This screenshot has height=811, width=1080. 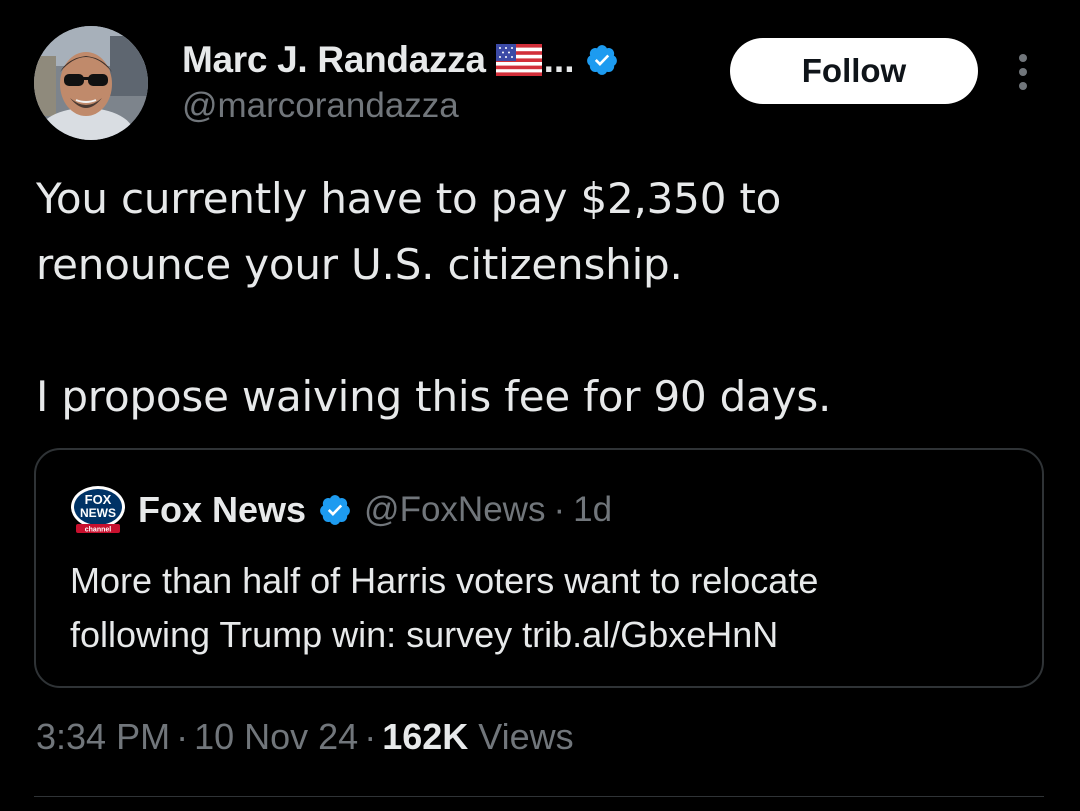 What do you see at coordinates (525, 736) in the screenshot?
I see `views-label: Views` at bounding box center [525, 736].